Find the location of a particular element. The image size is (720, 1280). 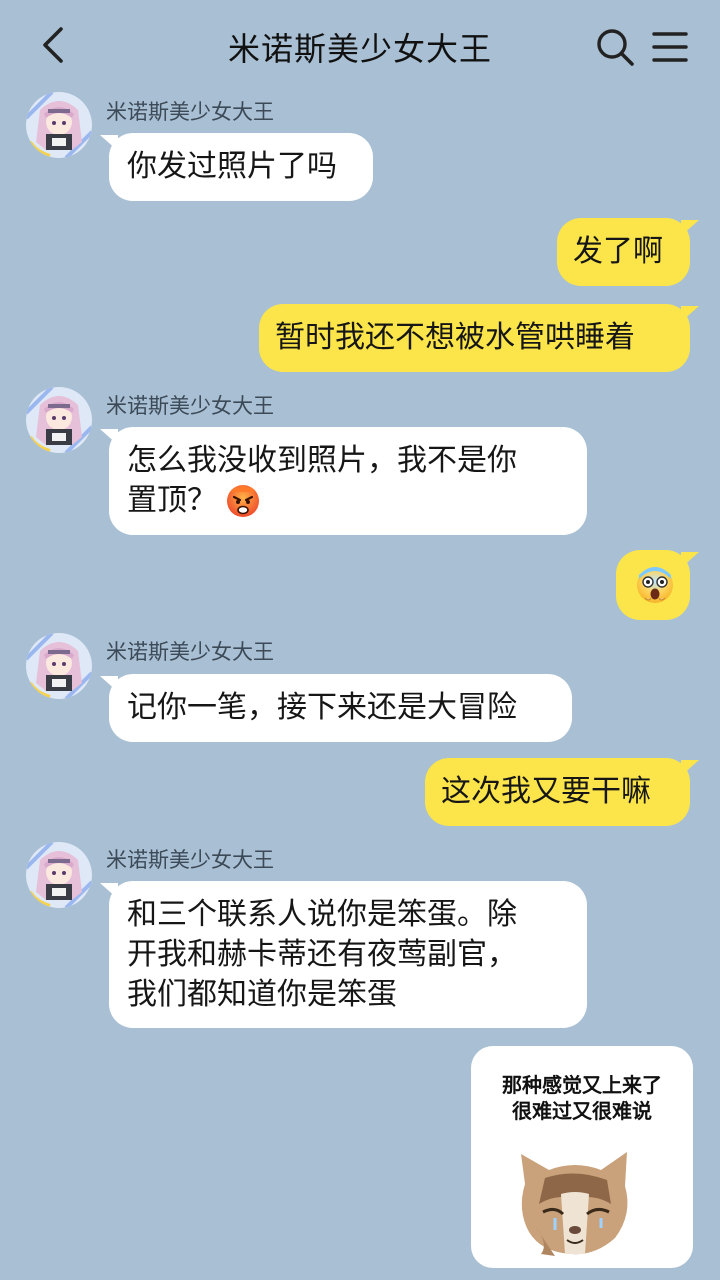

message-text: 这次我又要干嘛 is located at coordinates (546, 791).